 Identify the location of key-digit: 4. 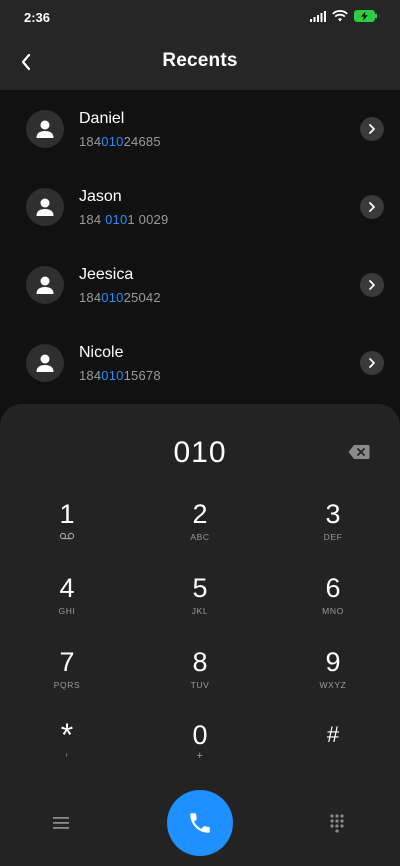
(67, 588).